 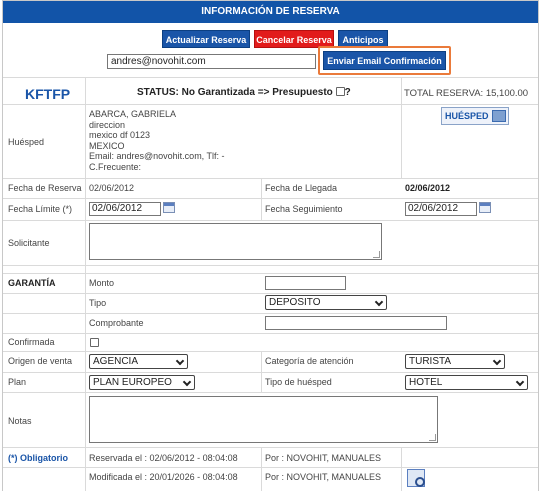 What do you see at coordinates (304, 209) in the screenshot?
I see `followup-date-label: Fecha Seguimiento` at bounding box center [304, 209].